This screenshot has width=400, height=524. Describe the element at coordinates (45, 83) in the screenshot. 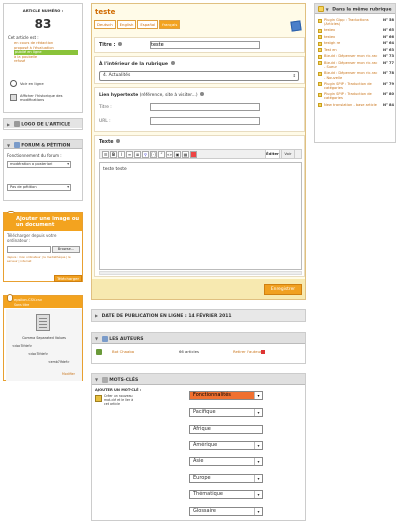

I see `view-online-link: Voir en ligne` at that location.